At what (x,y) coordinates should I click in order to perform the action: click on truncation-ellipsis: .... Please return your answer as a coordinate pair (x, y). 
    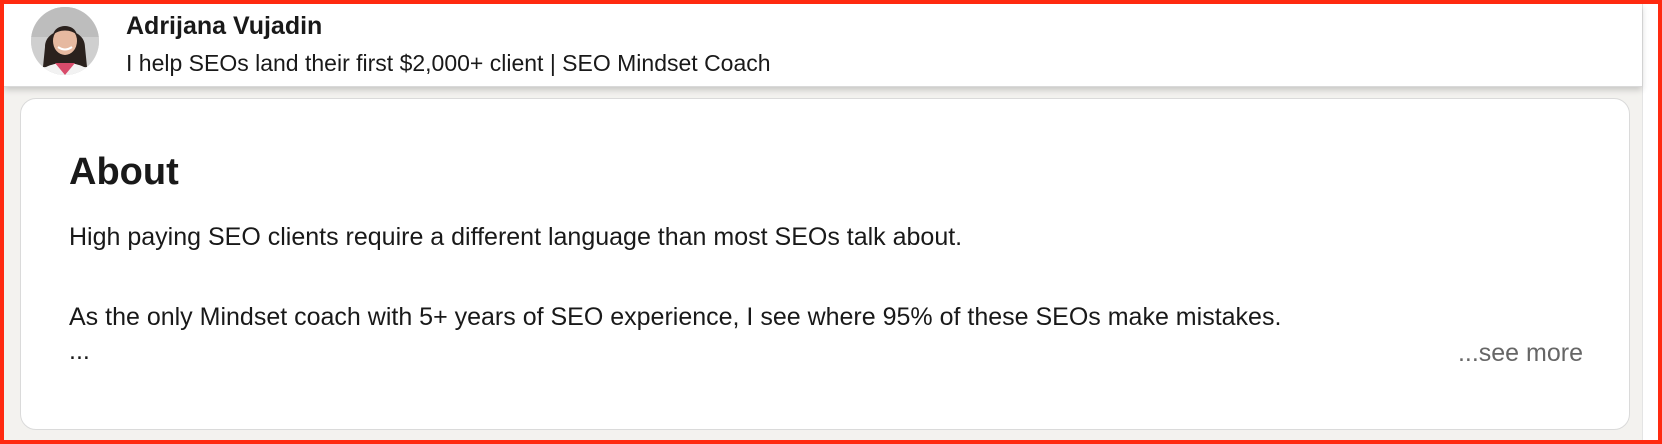
    Looking at the image, I should click on (79, 351).